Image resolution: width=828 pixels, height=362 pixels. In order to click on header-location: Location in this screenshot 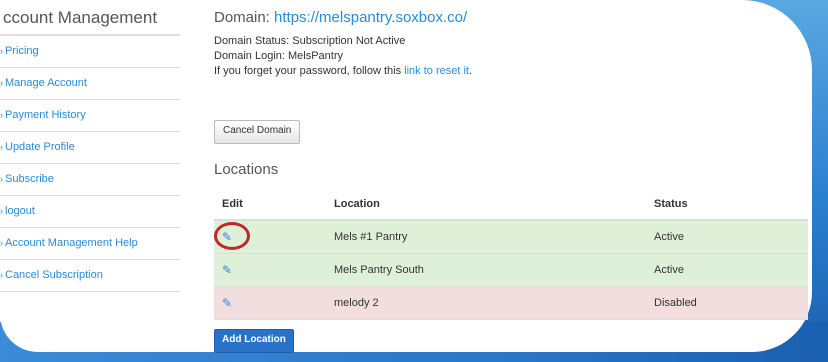, I will do `click(493, 204)`.